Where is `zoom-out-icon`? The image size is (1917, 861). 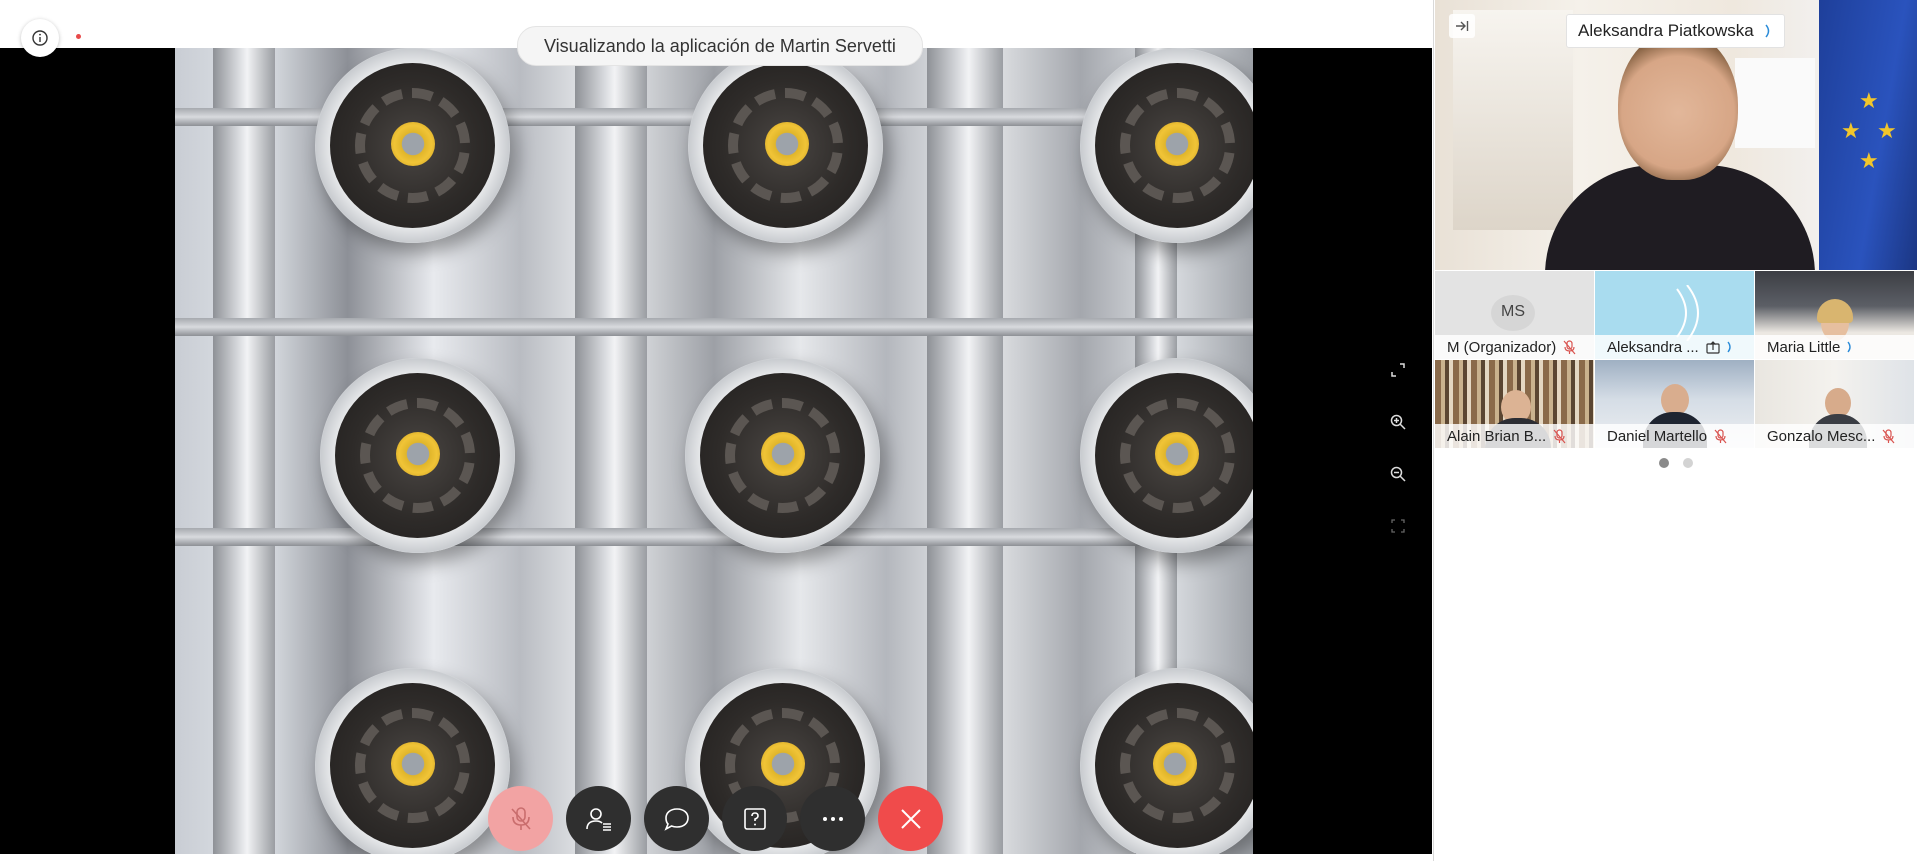
zoom-out-icon is located at coordinates (1398, 474).